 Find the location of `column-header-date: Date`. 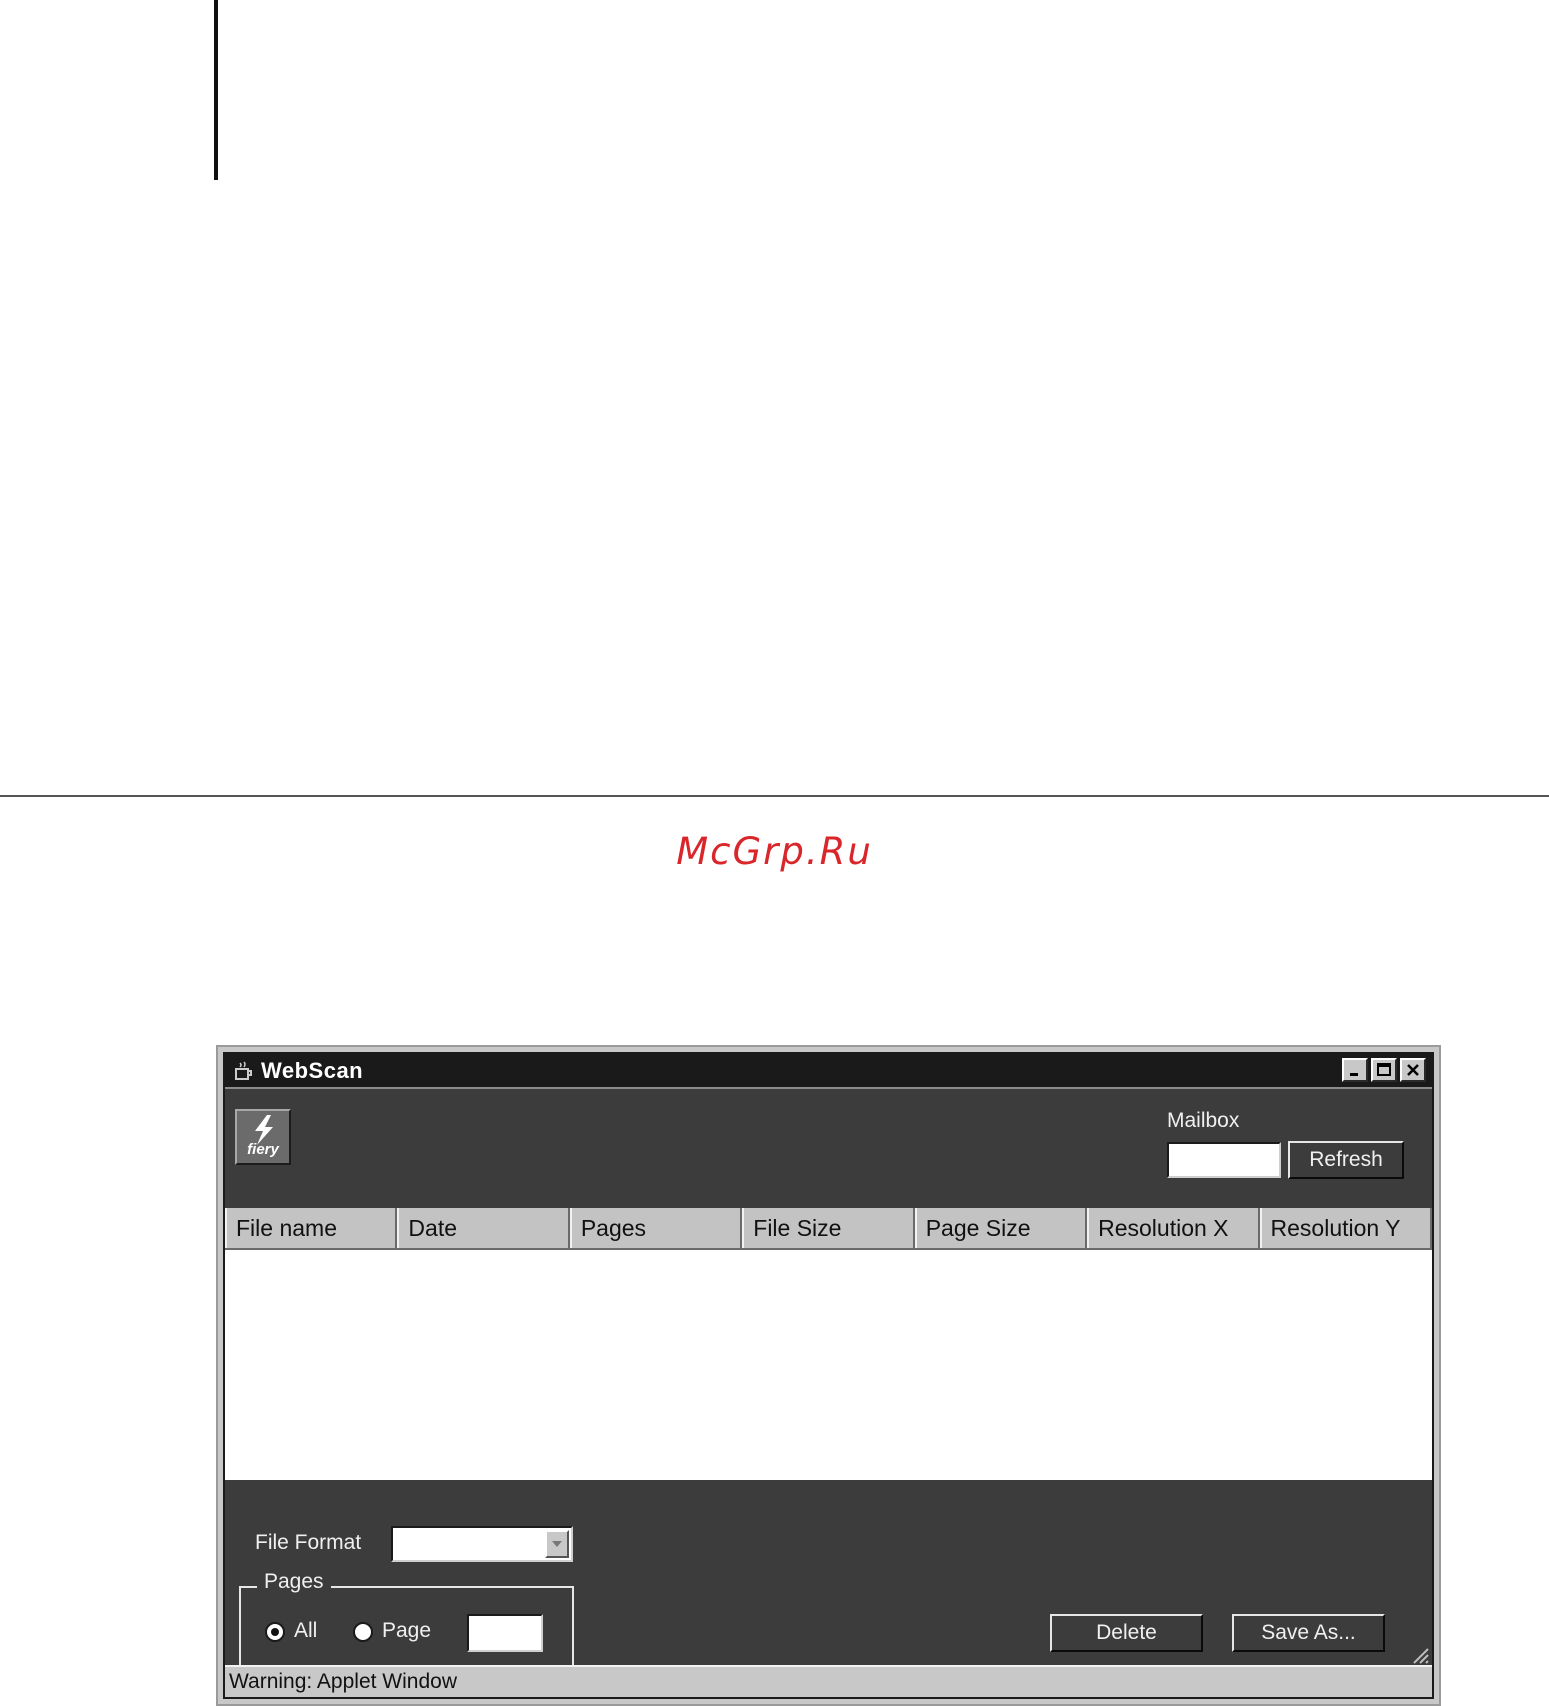

column-header-date: Date is located at coordinates (483, 1228).